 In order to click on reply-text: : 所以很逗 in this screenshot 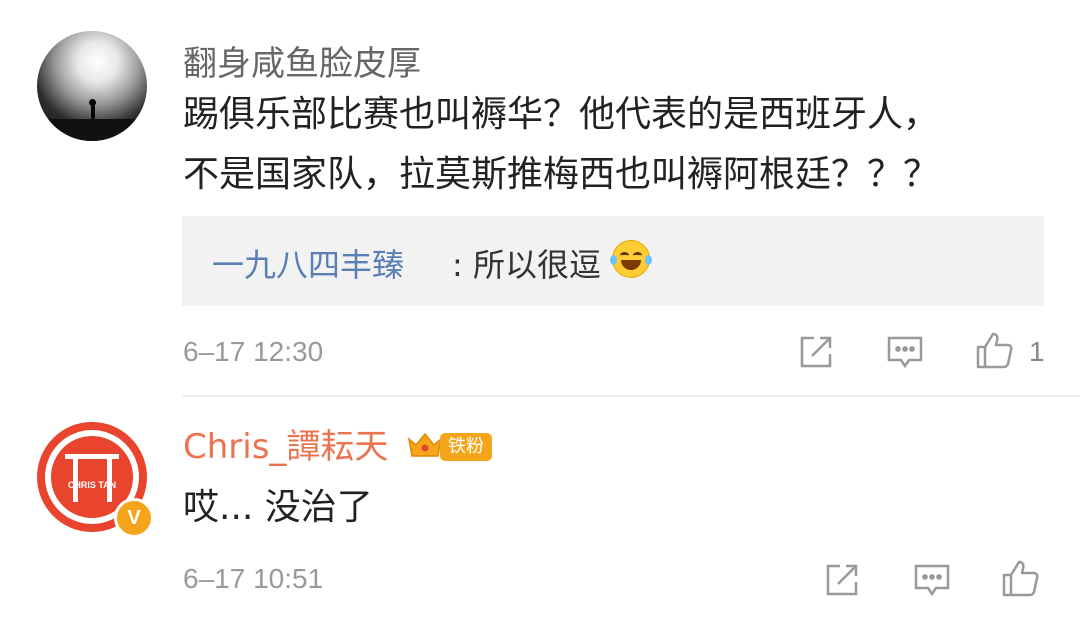, I will do `click(526, 265)`.